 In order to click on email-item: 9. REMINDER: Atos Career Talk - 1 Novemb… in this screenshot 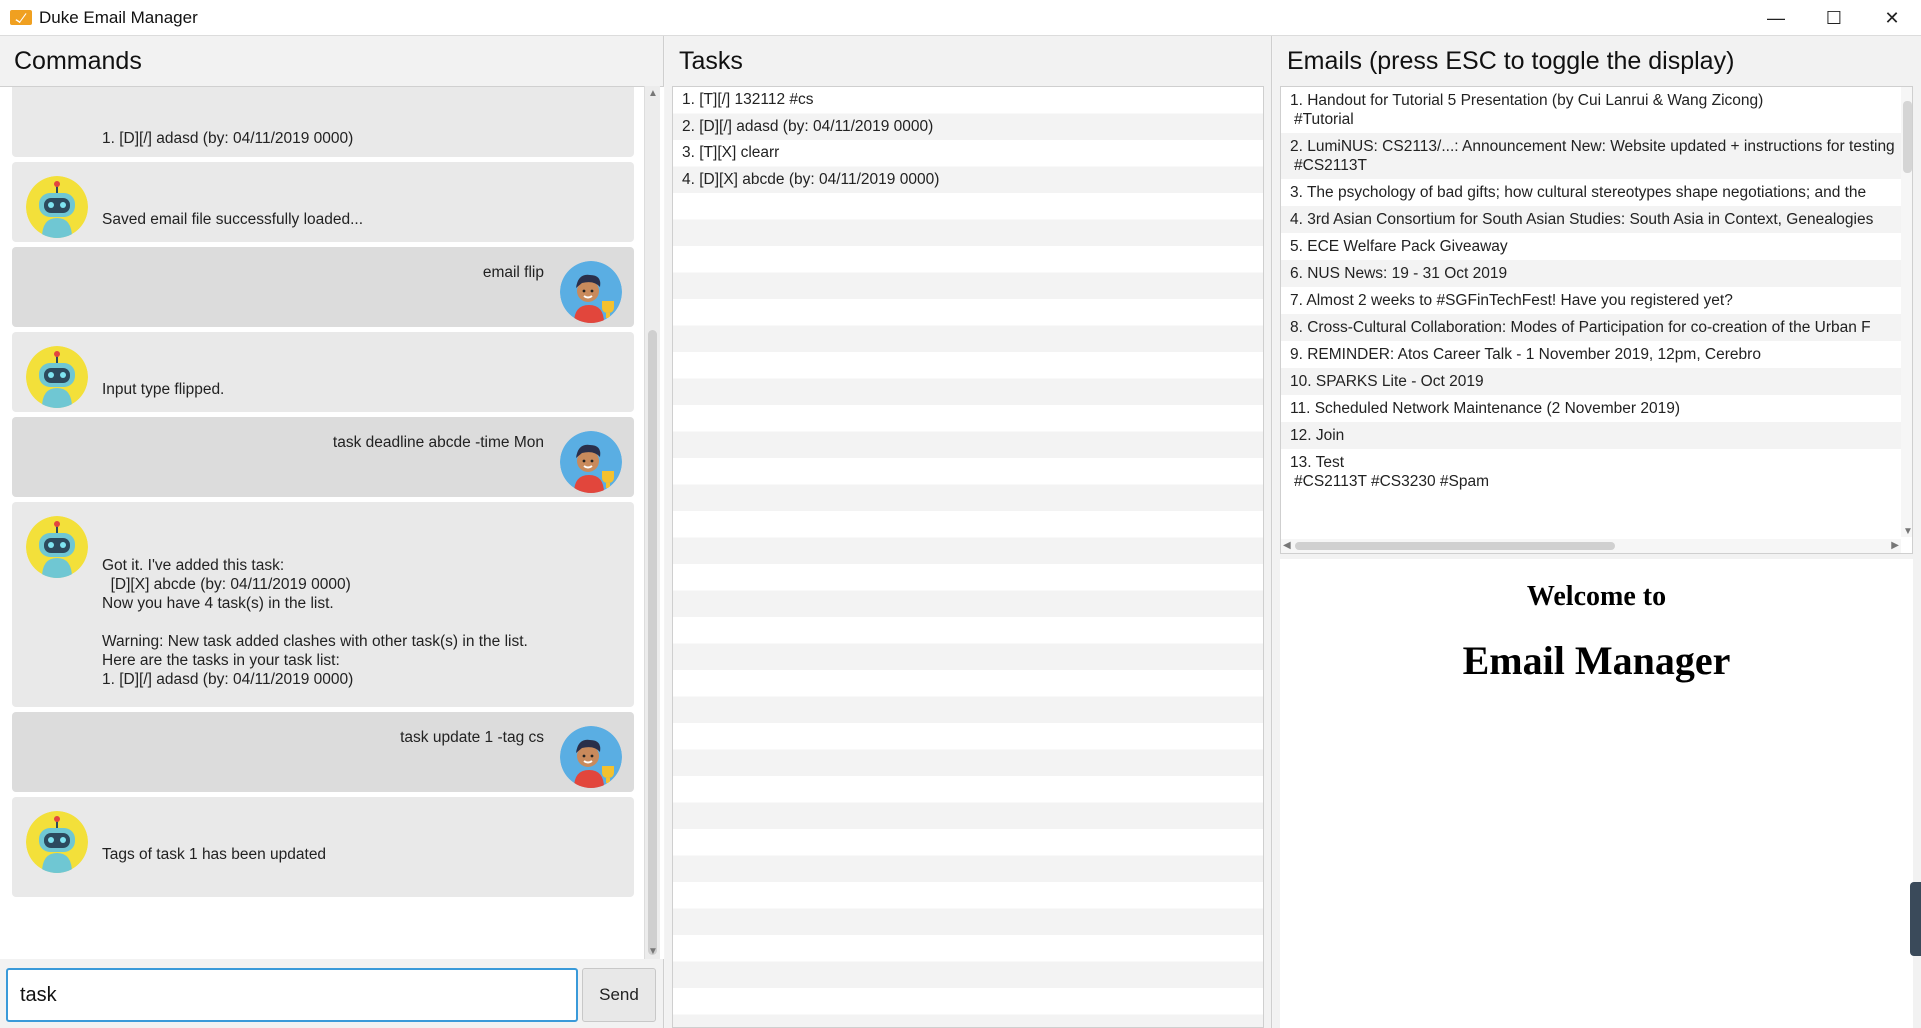, I will do `click(1596, 354)`.